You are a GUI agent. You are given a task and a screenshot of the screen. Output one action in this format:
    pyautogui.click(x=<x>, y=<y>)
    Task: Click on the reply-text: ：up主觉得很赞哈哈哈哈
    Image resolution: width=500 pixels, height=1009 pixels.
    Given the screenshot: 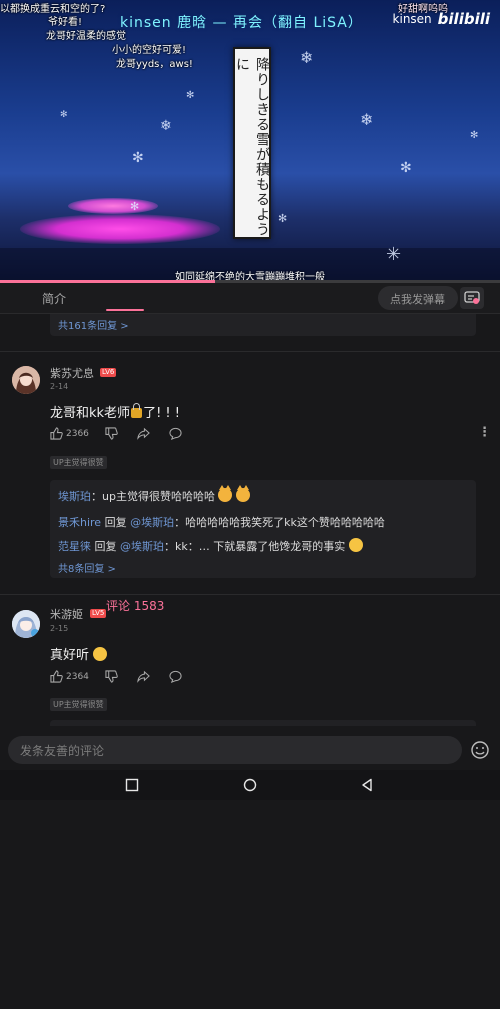 What is the action you would take?
    pyautogui.click(x=153, y=496)
    